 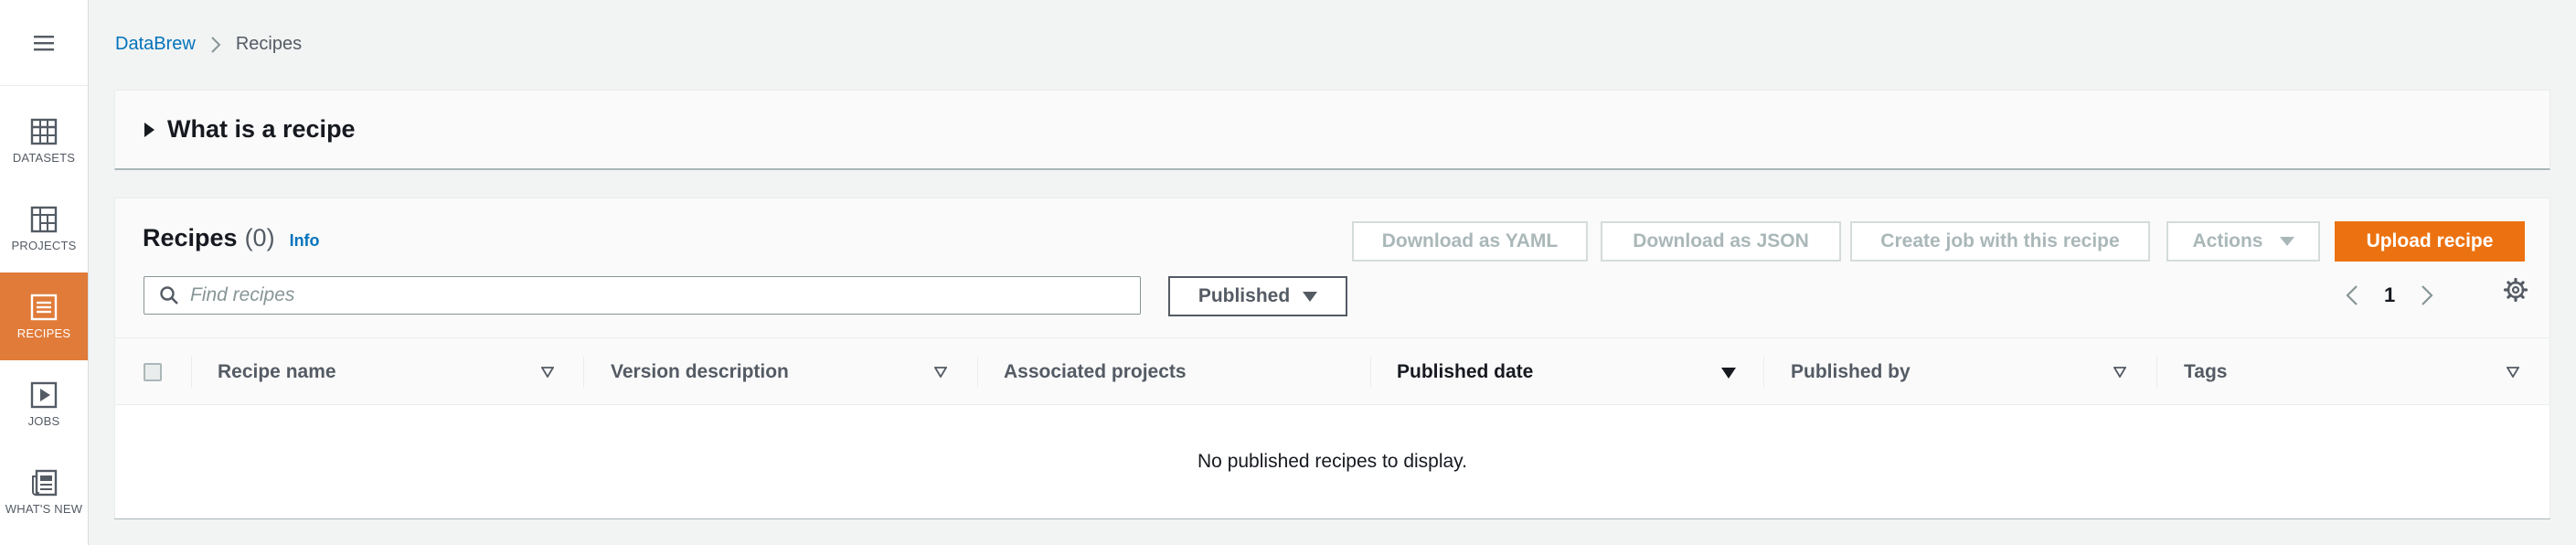 What do you see at coordinates (1470, 242) in the screenshot?
I see `download-yaml-button: Download as YAML` at bounding box center [1470, 242].